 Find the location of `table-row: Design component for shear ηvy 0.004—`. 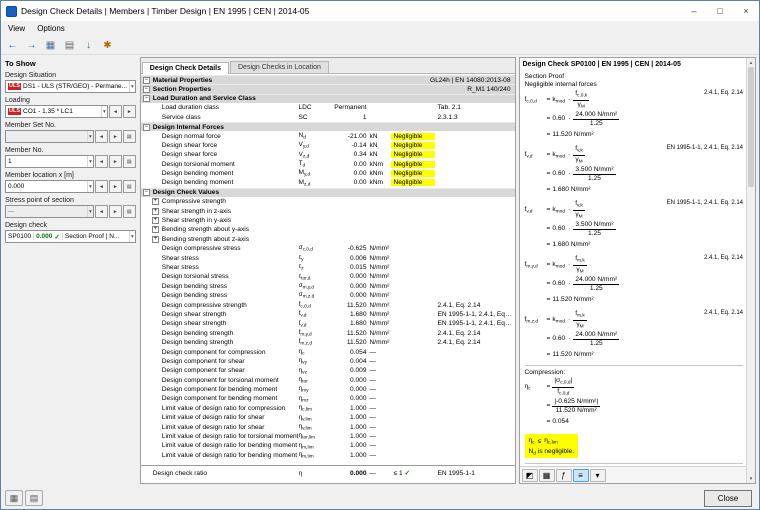

table-row: Design component for shear ηvy 0.004— is located at coordinates (328, 361).